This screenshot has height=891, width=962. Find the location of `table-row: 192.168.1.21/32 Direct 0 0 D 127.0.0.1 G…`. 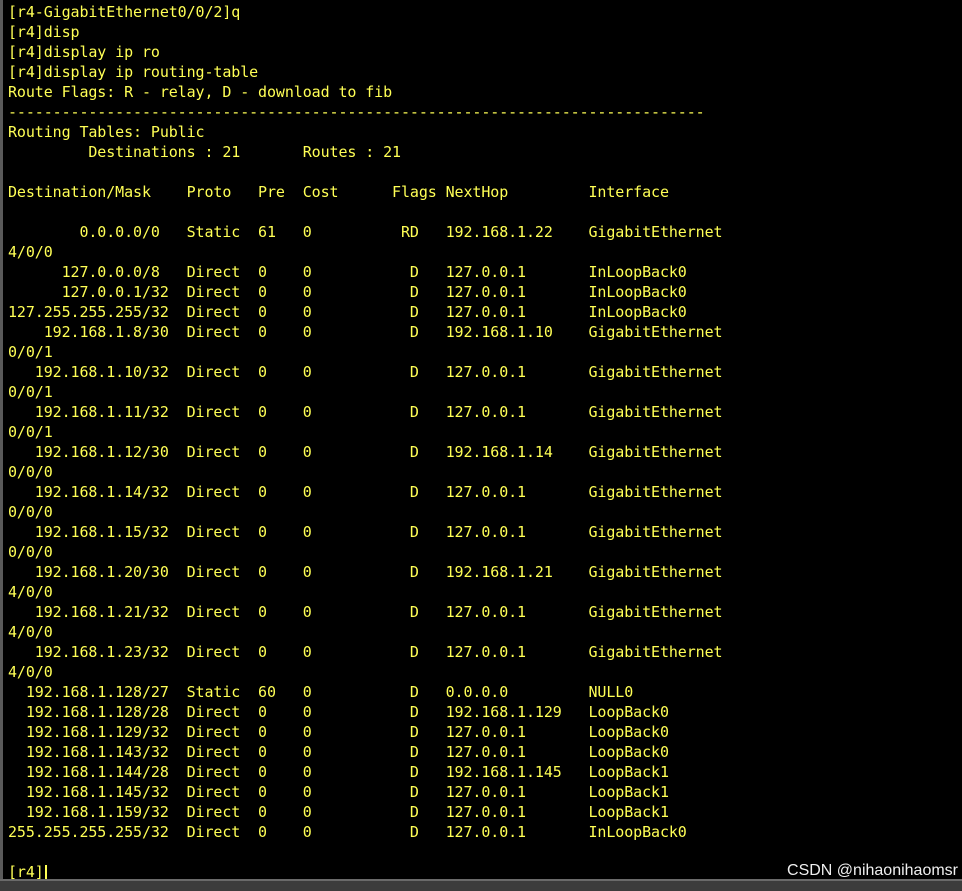

table-row: 192.168.1.21/32 Direct 0 0 D 127.0.0.1 G… is located at coordinates (365, 612).